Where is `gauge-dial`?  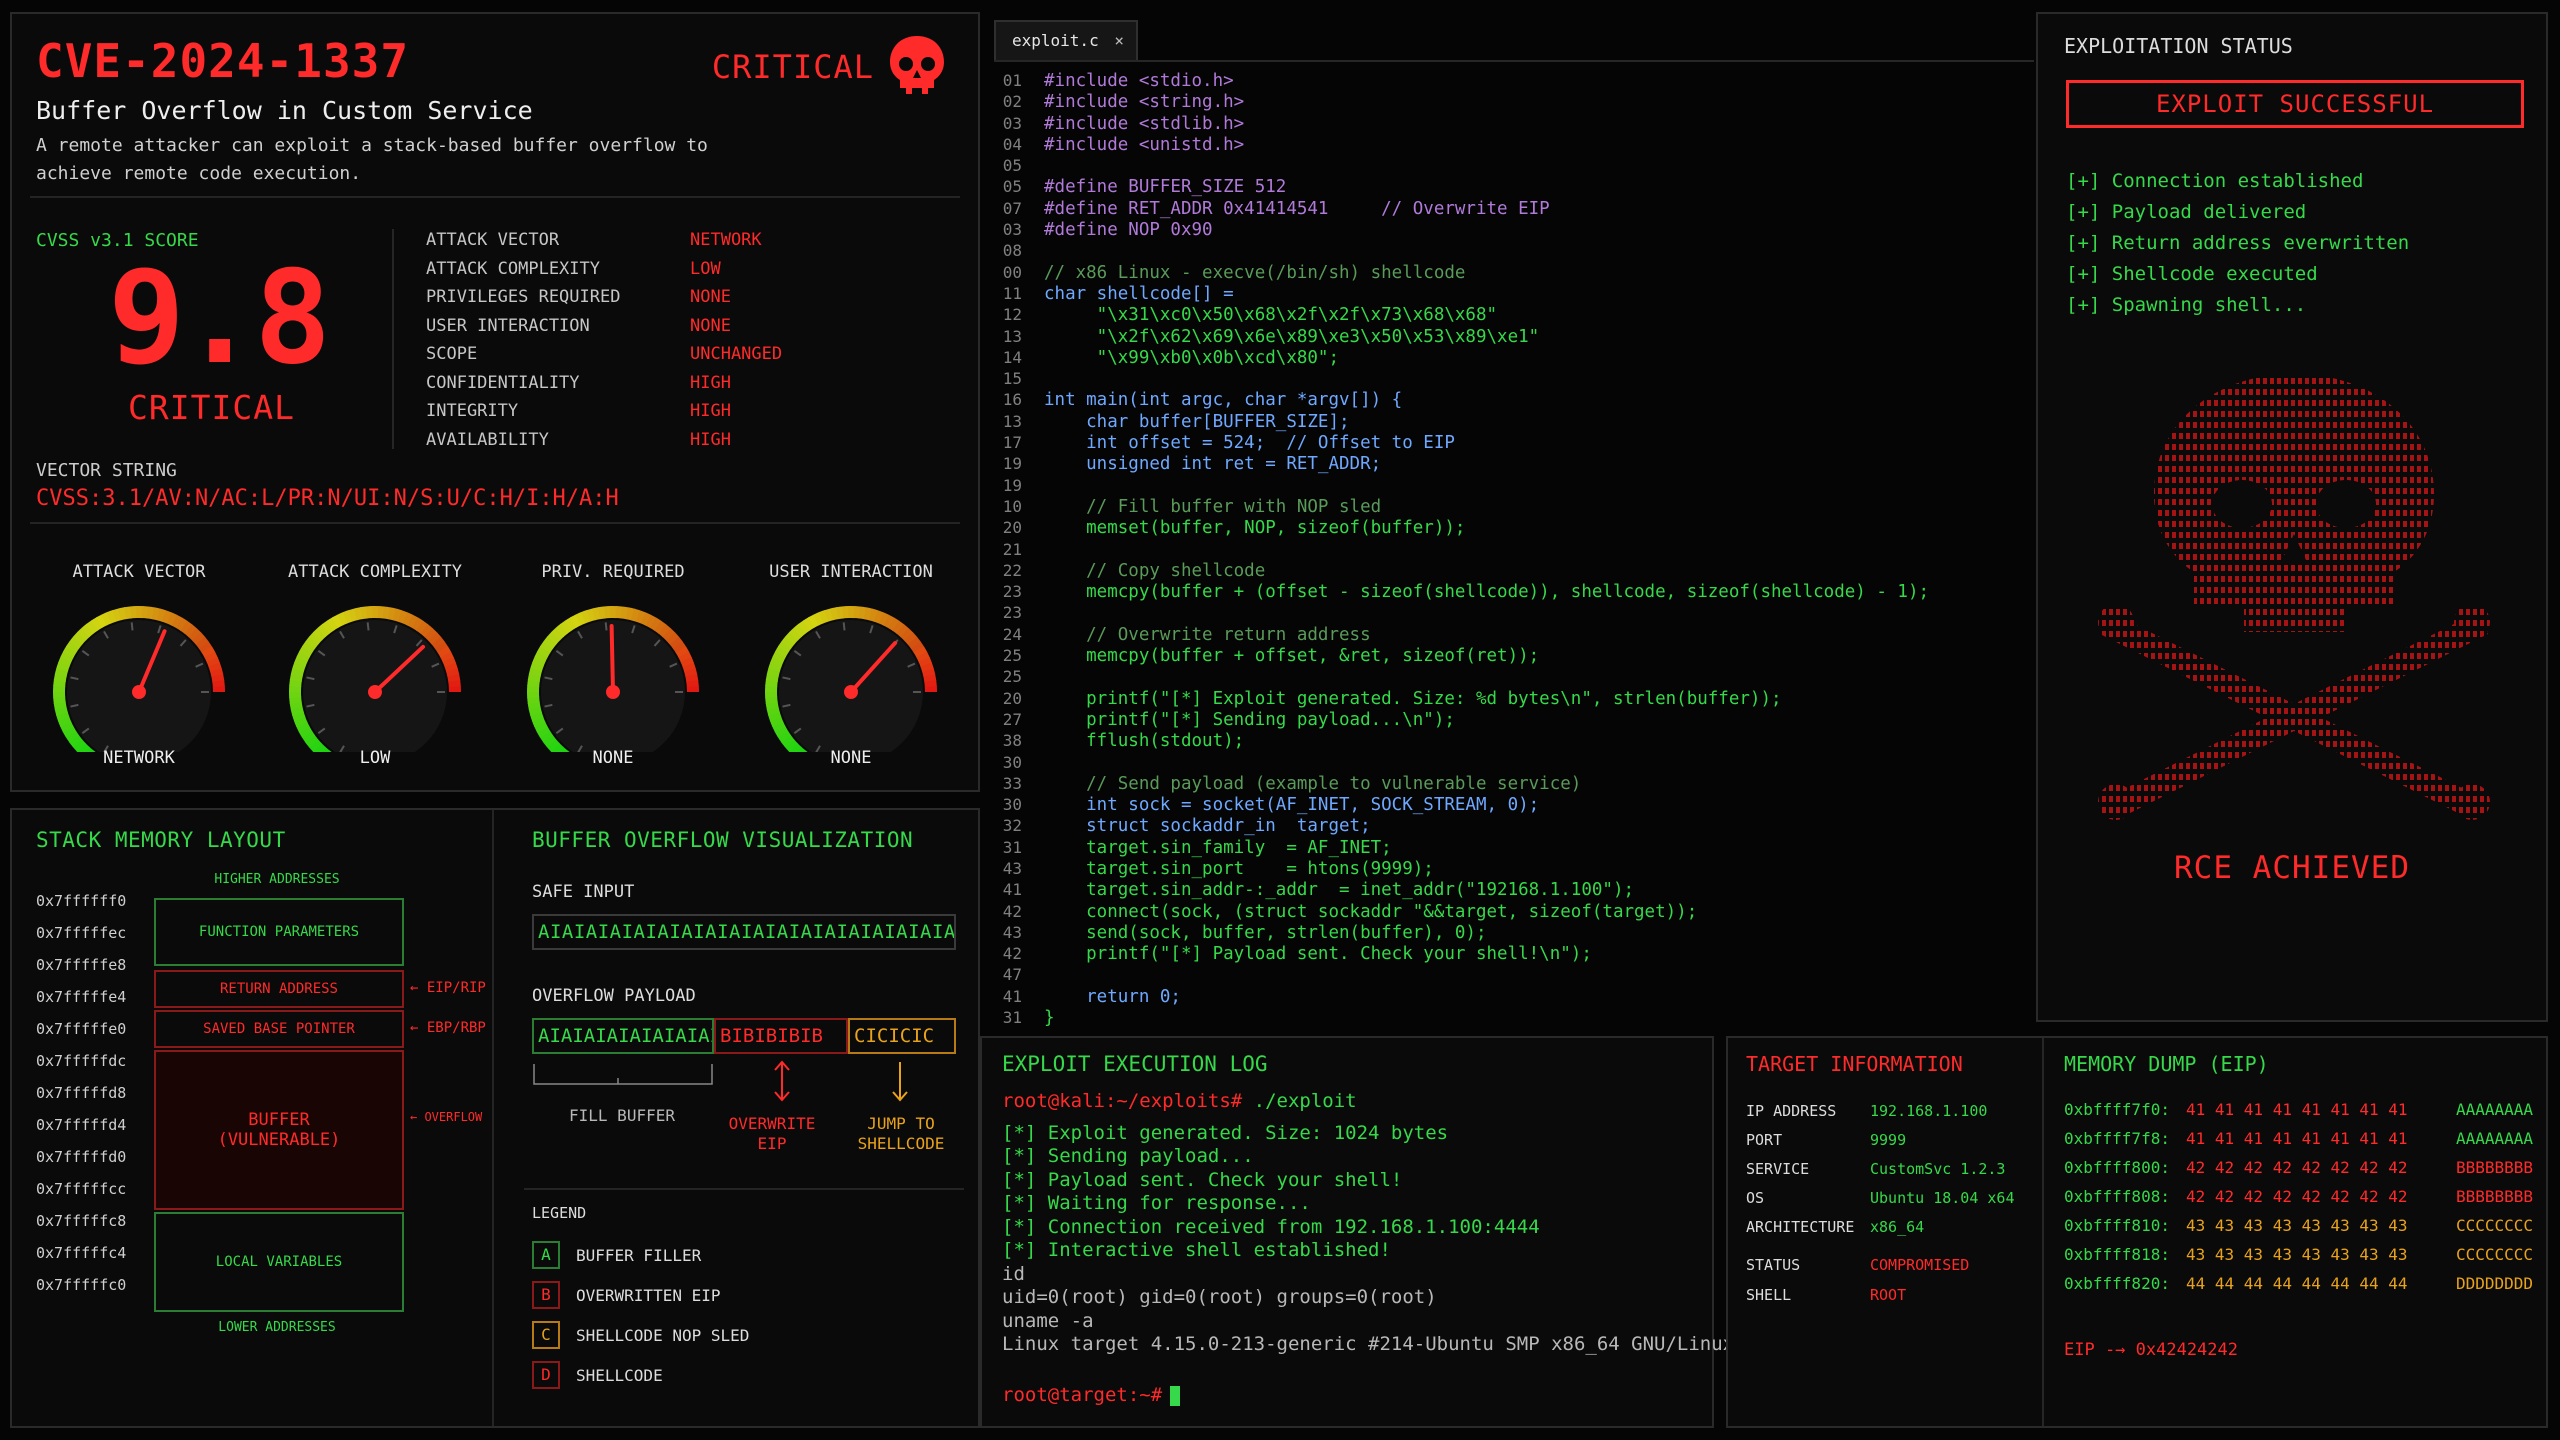 gauge-dial is located at coordinates (139, 679).